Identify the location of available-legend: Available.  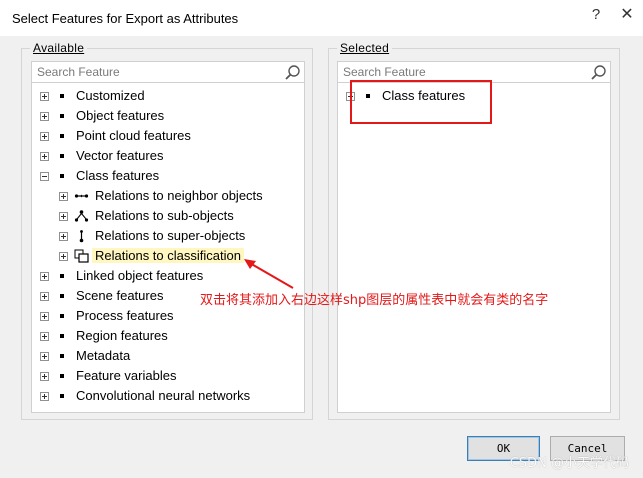
(59, 48).